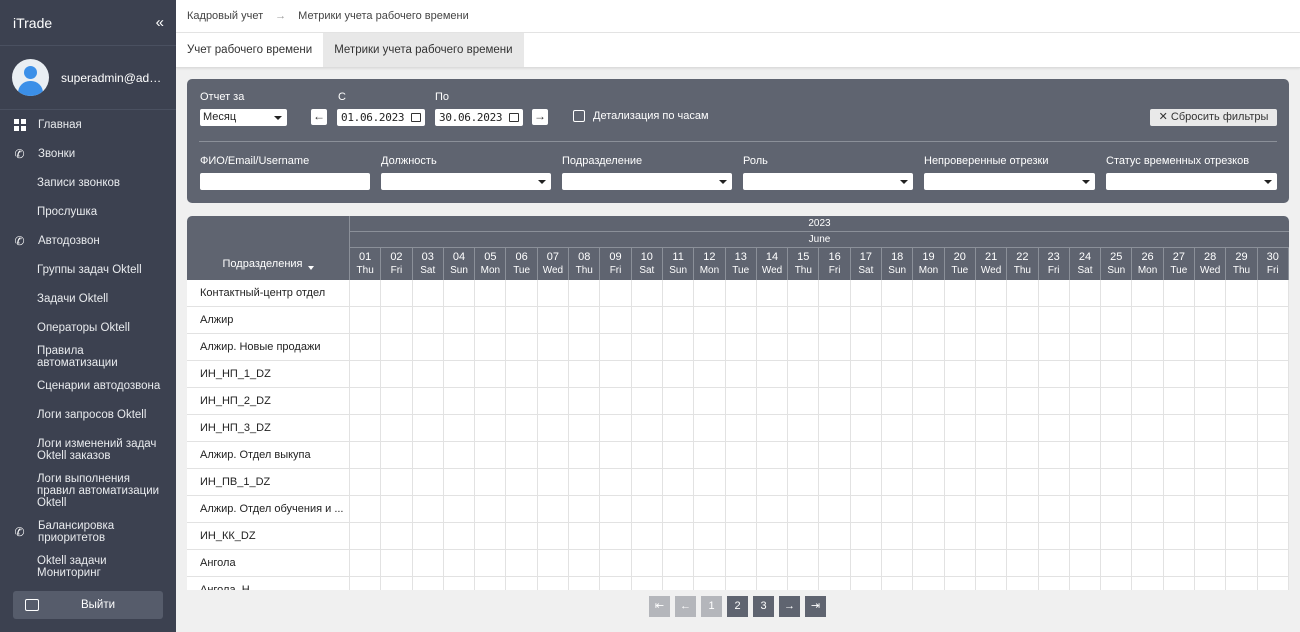 Image resolution: width=1300 pixels, height=632 pixels. I want to click on sidebar-item-10: Сценарии автодозвона, so click(88, 385).